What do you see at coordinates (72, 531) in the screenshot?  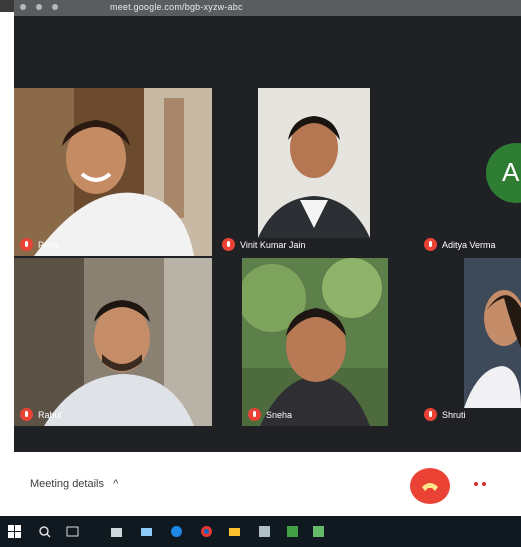 I see `task-view-icon` at bounding box center [72, 531].